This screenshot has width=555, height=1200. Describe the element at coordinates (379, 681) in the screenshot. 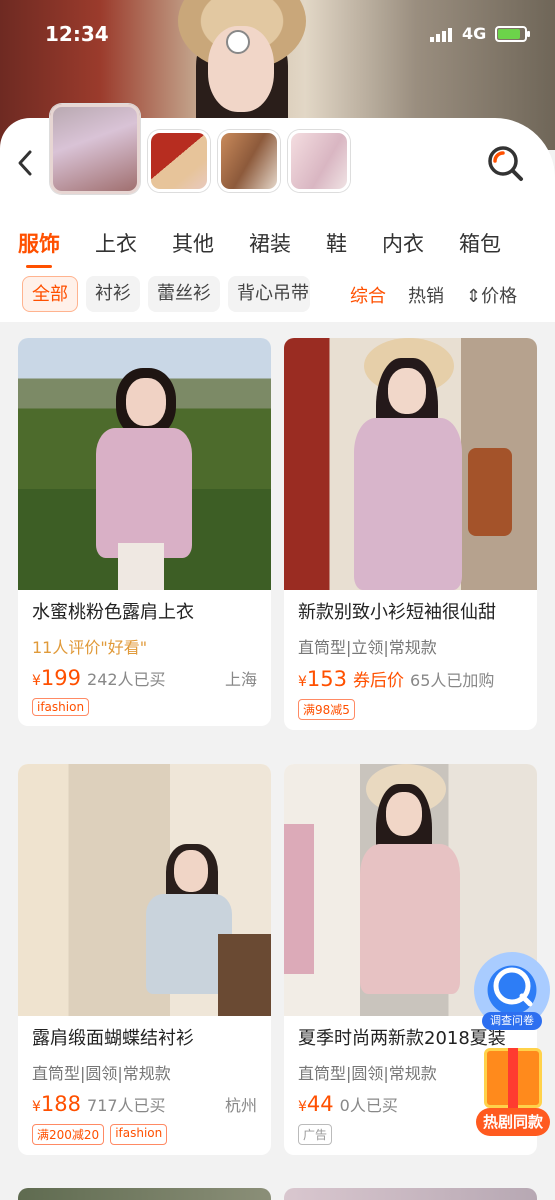

I see `coupon-label: 券后价` at that location.